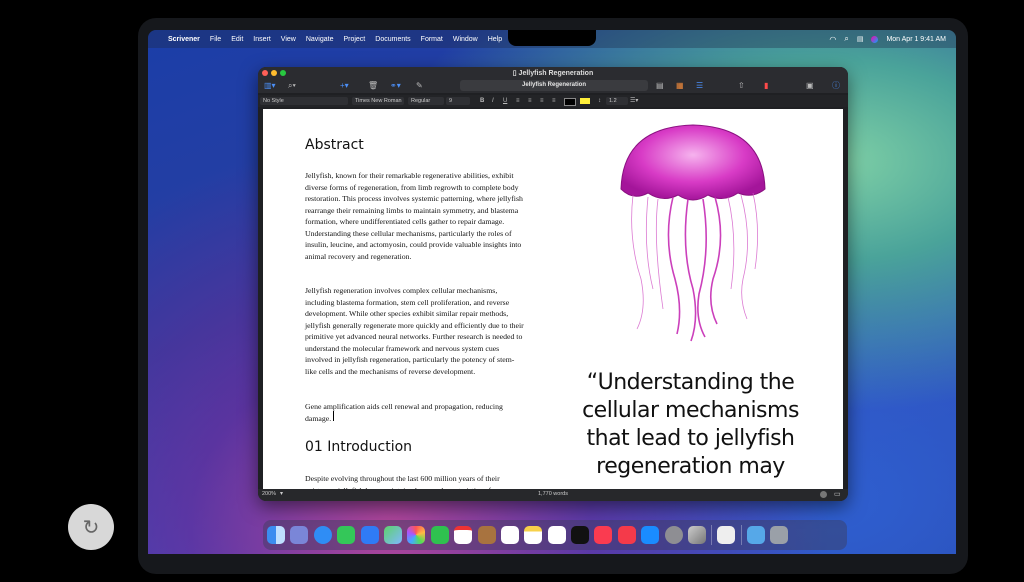 This screenshot has height=582, width=1024. What do you see at coordinates (552, 38) in the screenshot?
I see `camera-notch` at bounding box center [552, 38].